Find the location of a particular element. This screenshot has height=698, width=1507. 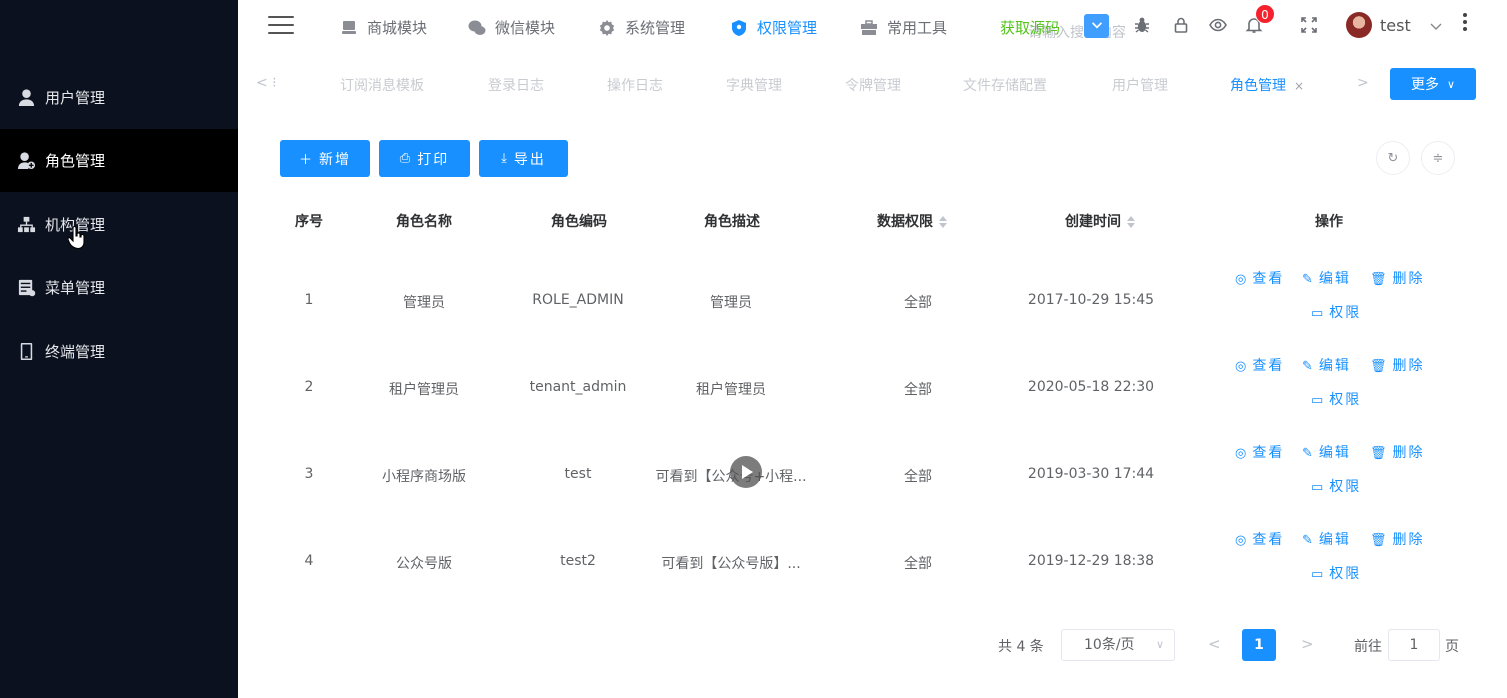

topnav-wechat: 微信模块 is located at coordinates (511, 27).